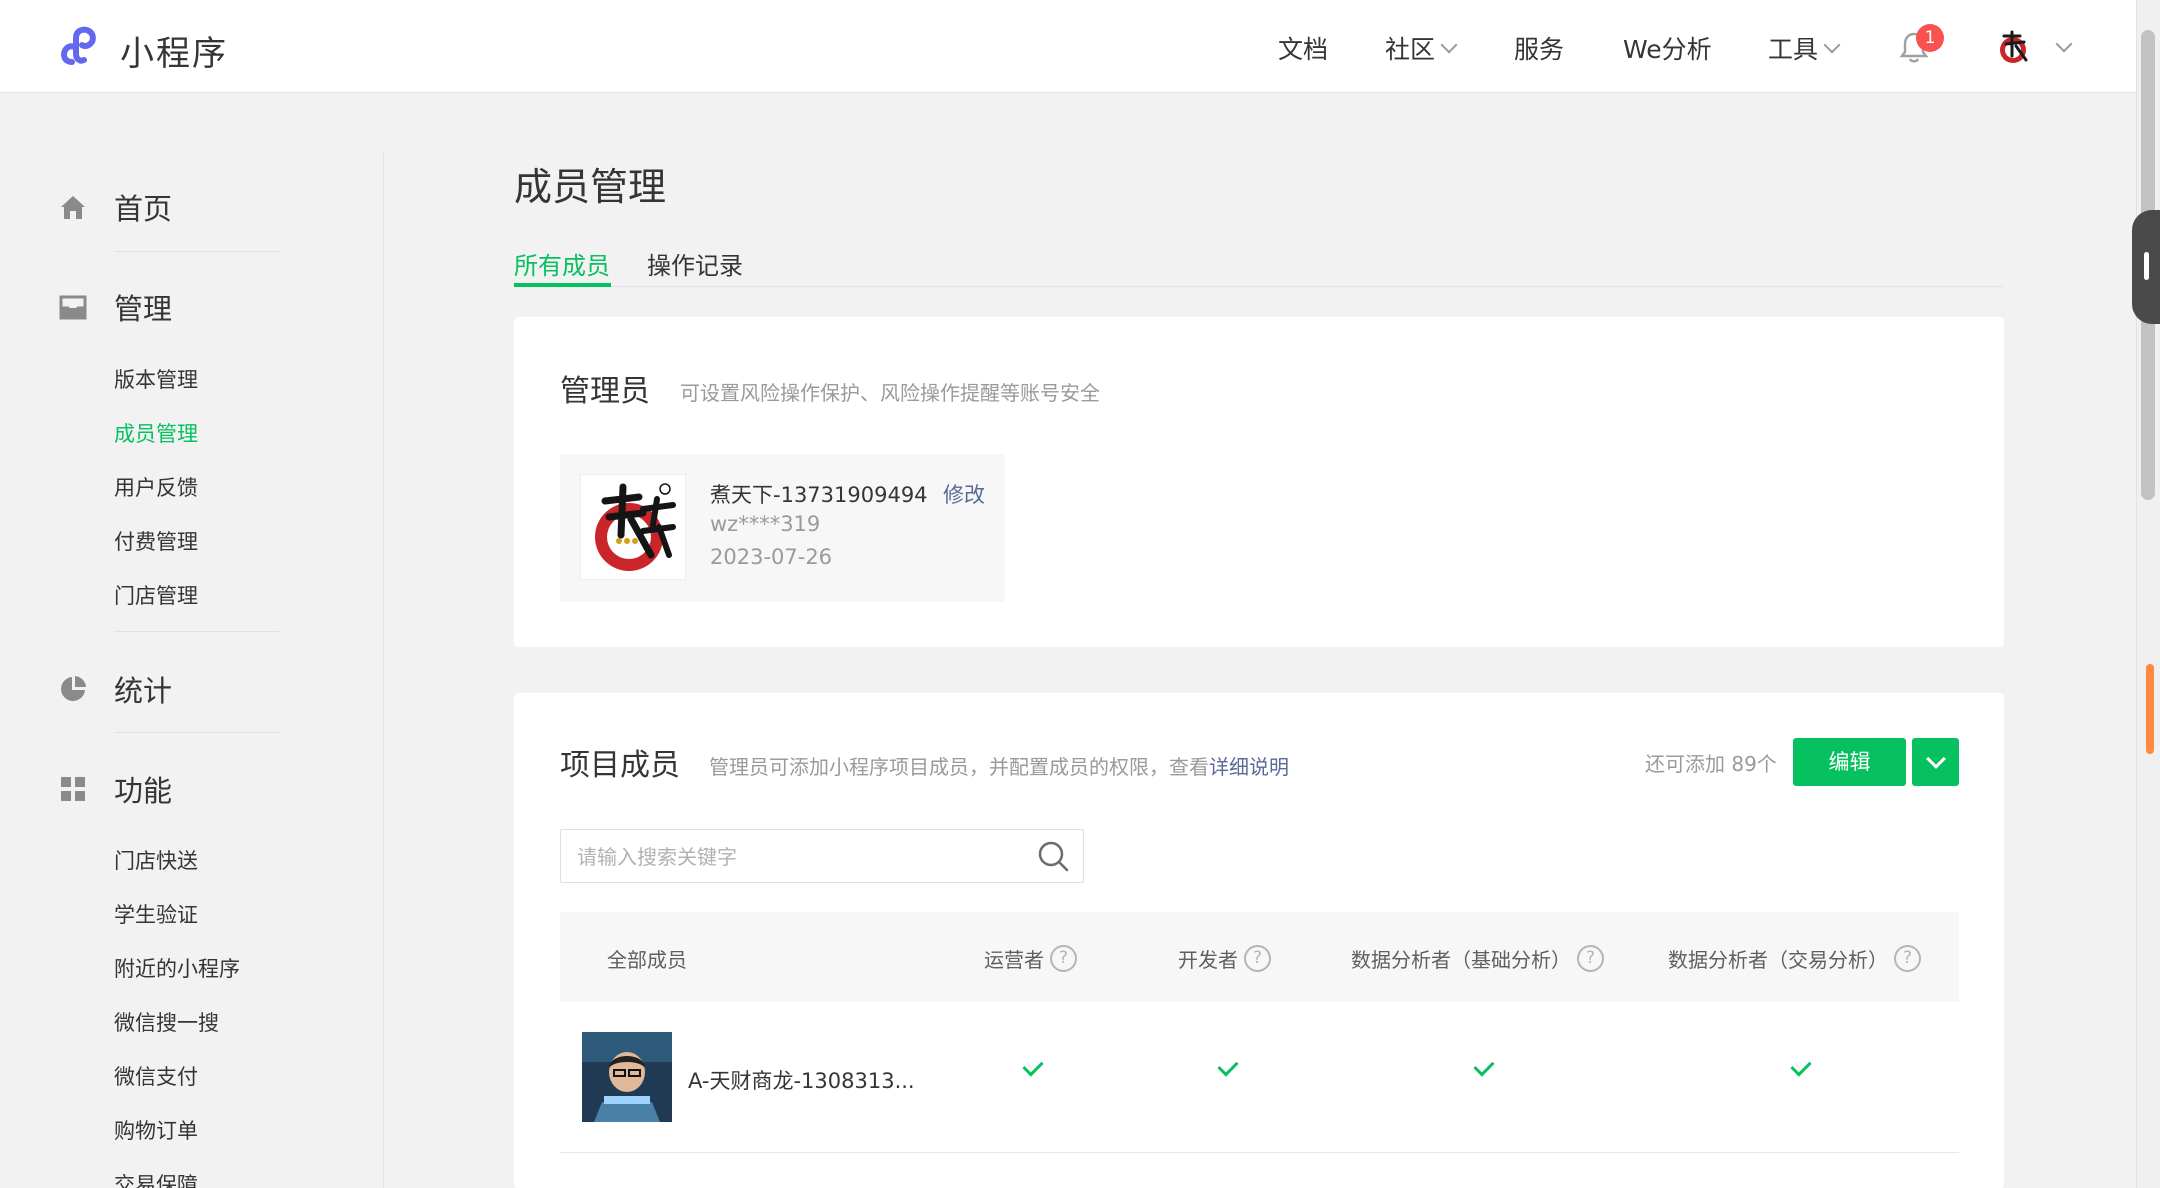  Describe the element at coordinates (605, 391) in the screenshot. I see `admin-section-title: 管理员` at that location.